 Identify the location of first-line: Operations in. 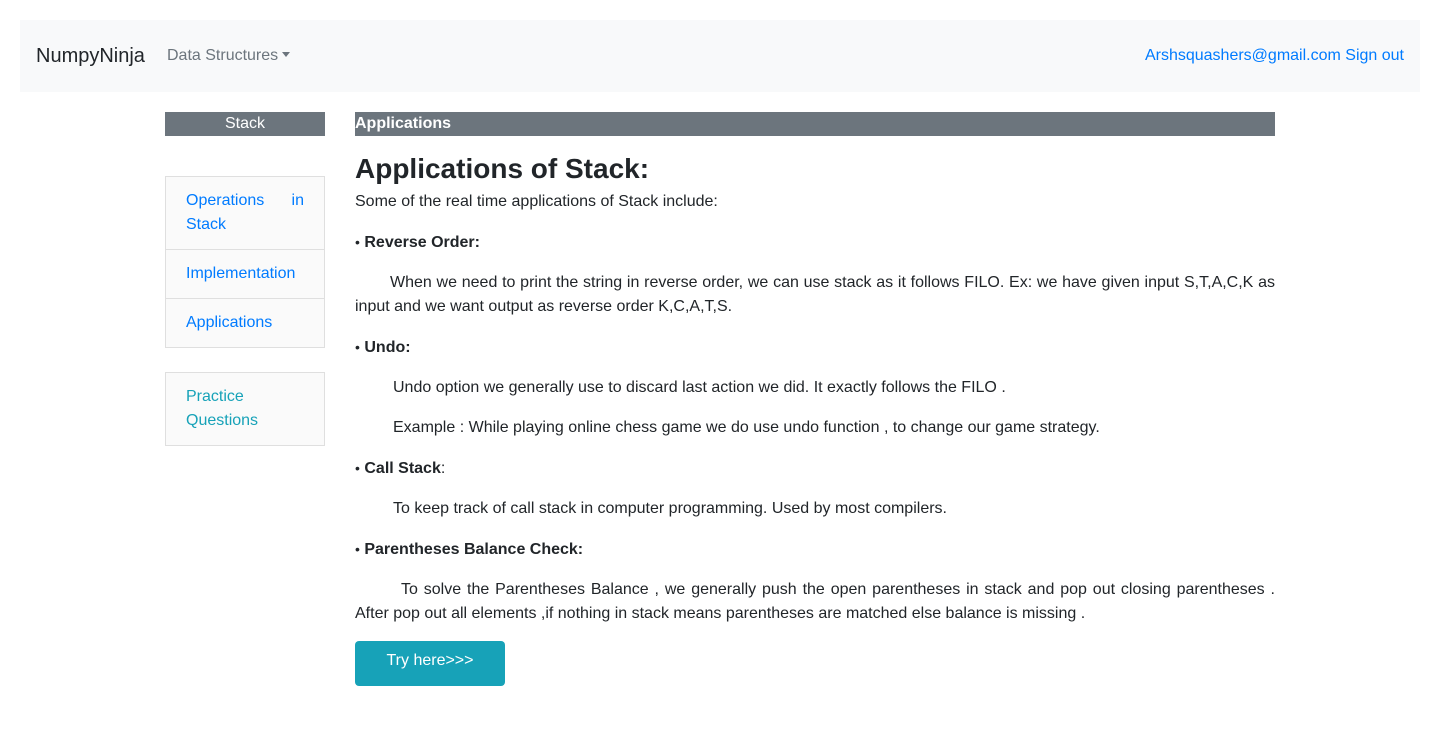
(245, 201).